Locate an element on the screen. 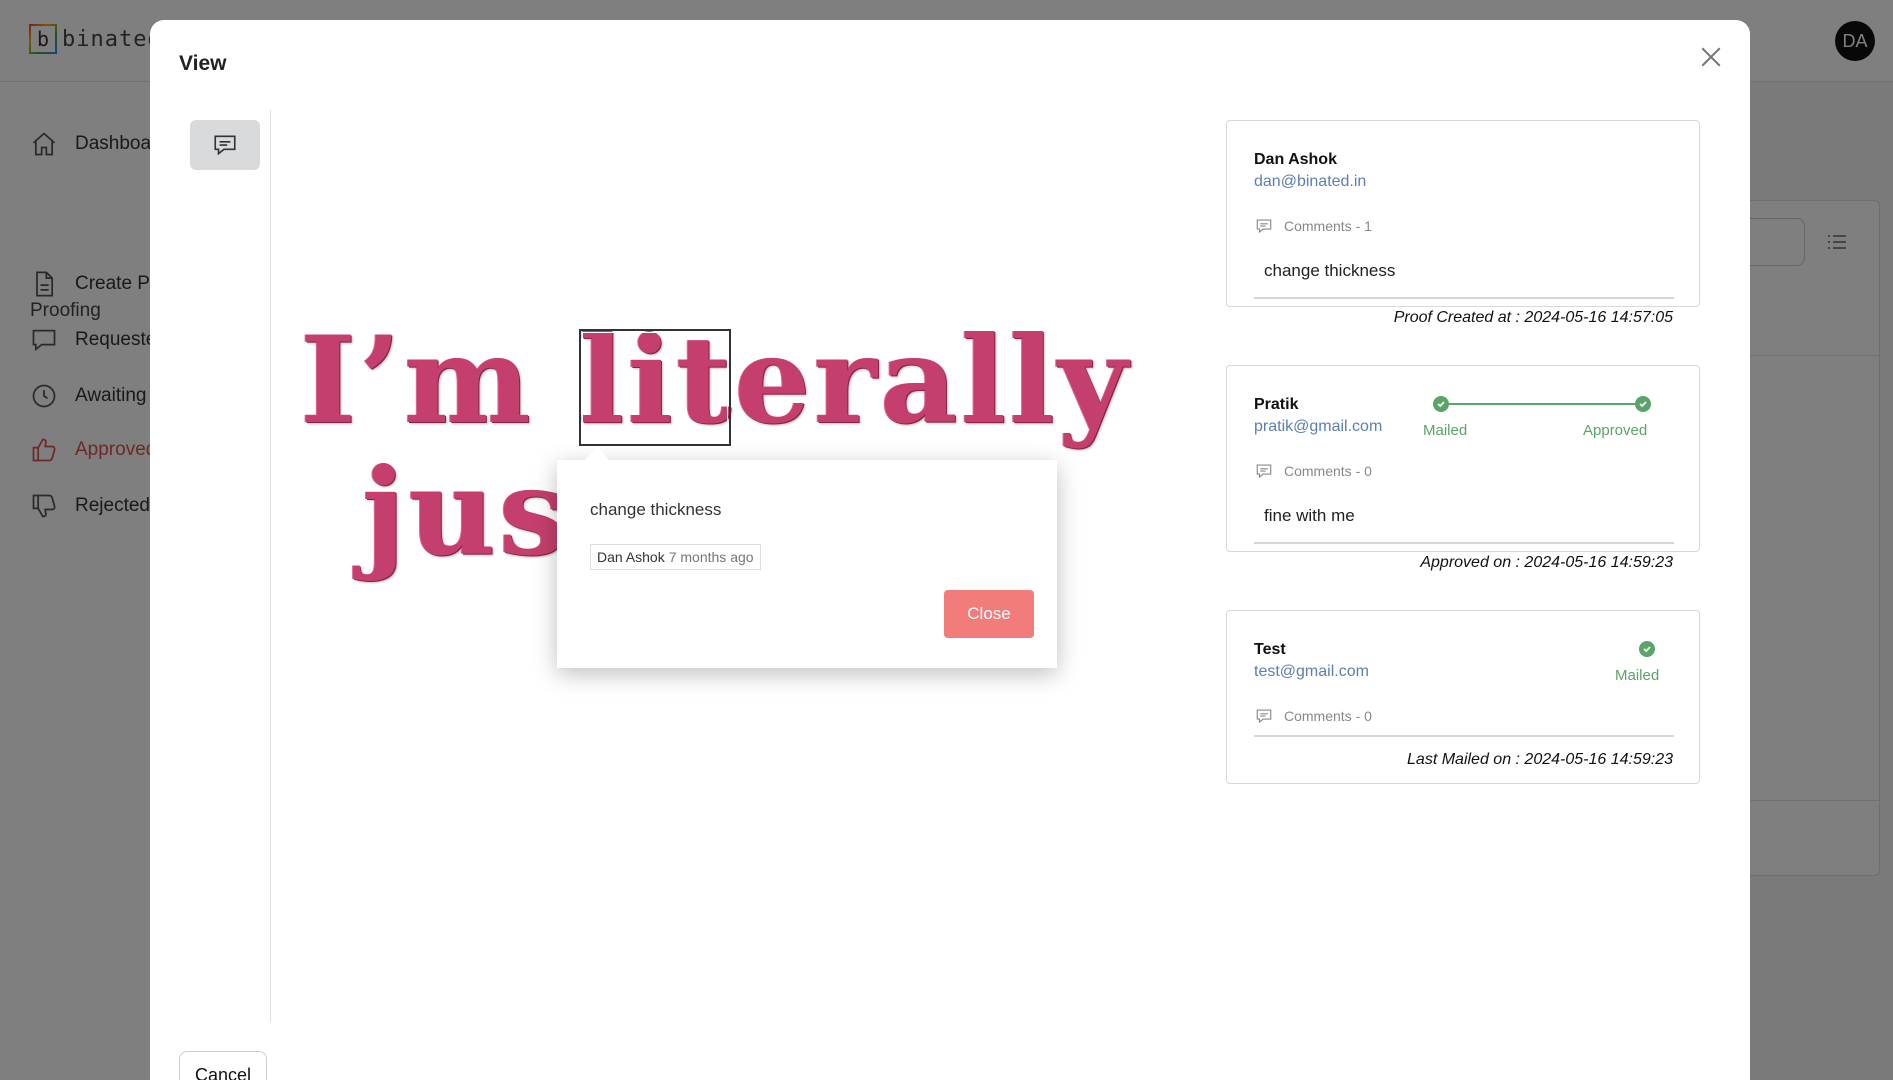 Image resolution: width=1893 pixels, height=1080 pixels. modal-title: View is located at coordinates (203, 63).